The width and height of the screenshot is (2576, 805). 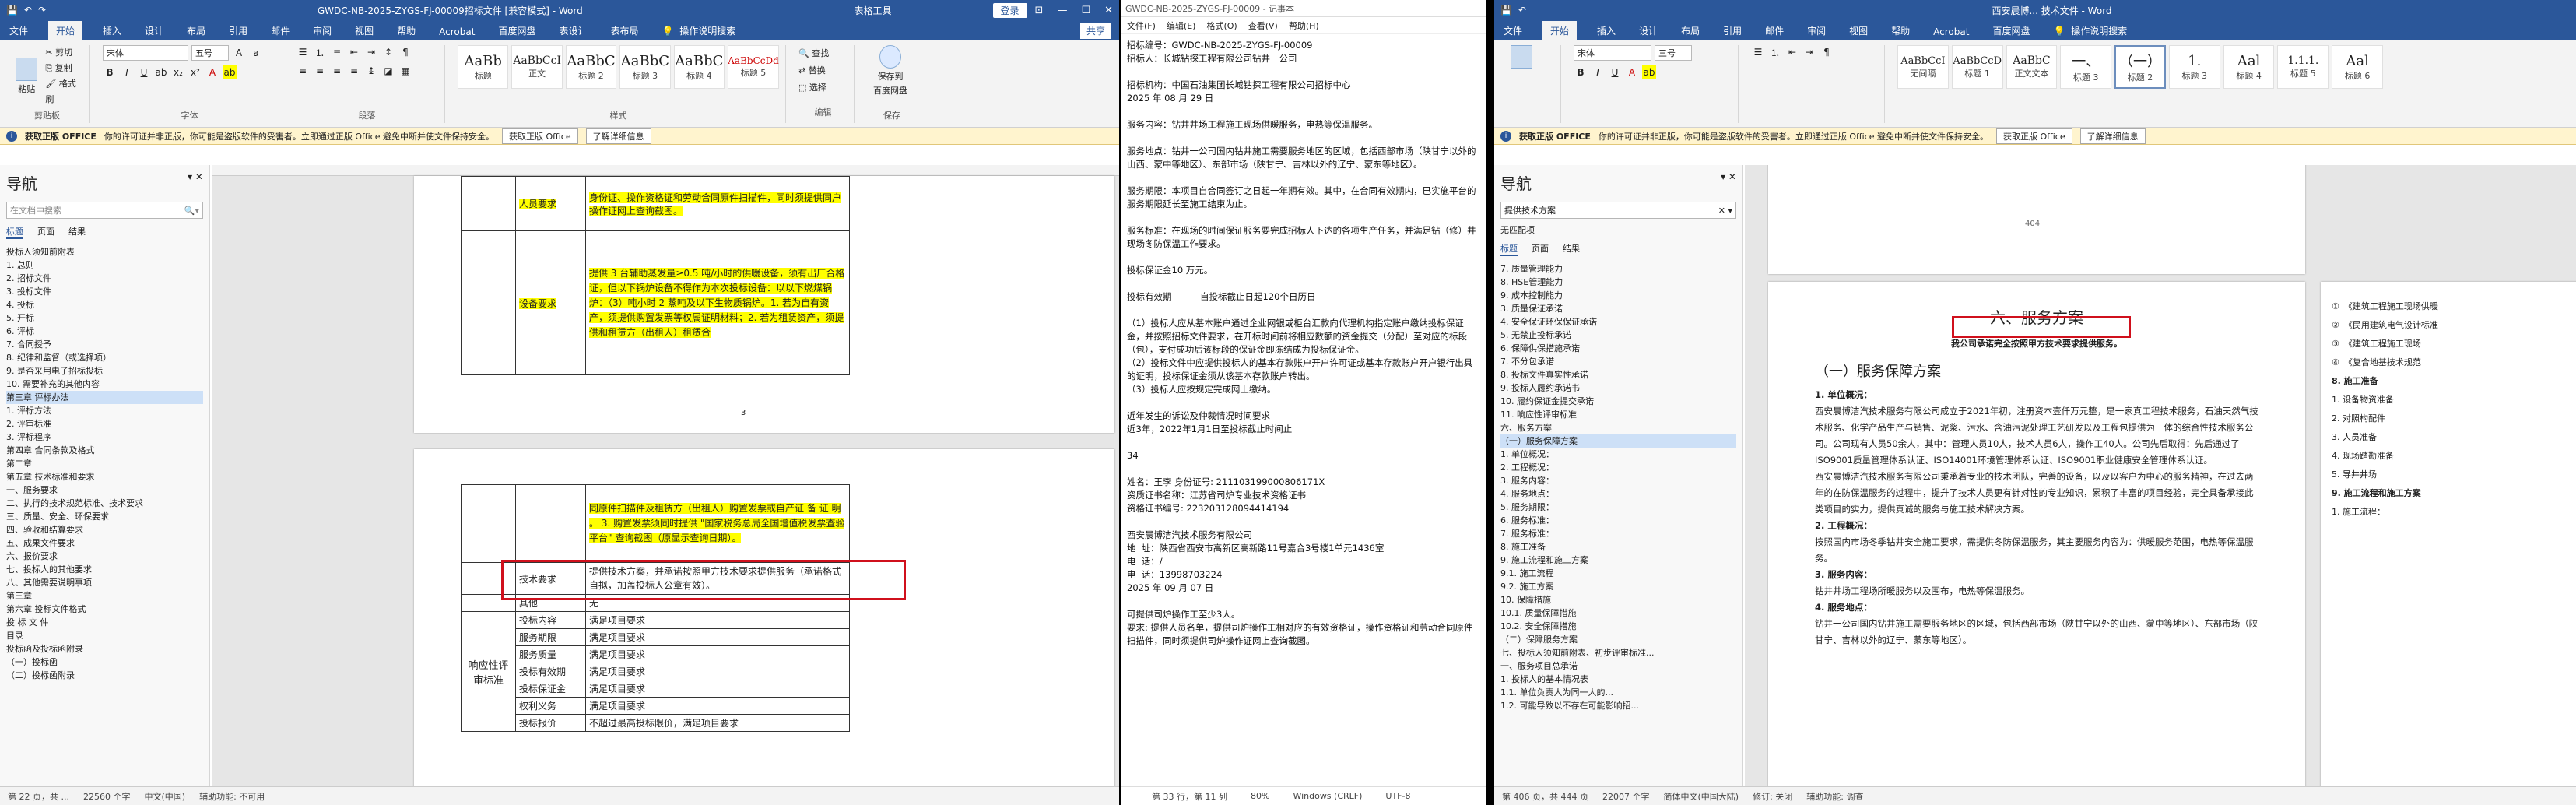 What do you see at coordinates (105, 252) in the screenshot?
I see `nav-heading-item: 投标人须知前附表` at bounding box center [105, 252].